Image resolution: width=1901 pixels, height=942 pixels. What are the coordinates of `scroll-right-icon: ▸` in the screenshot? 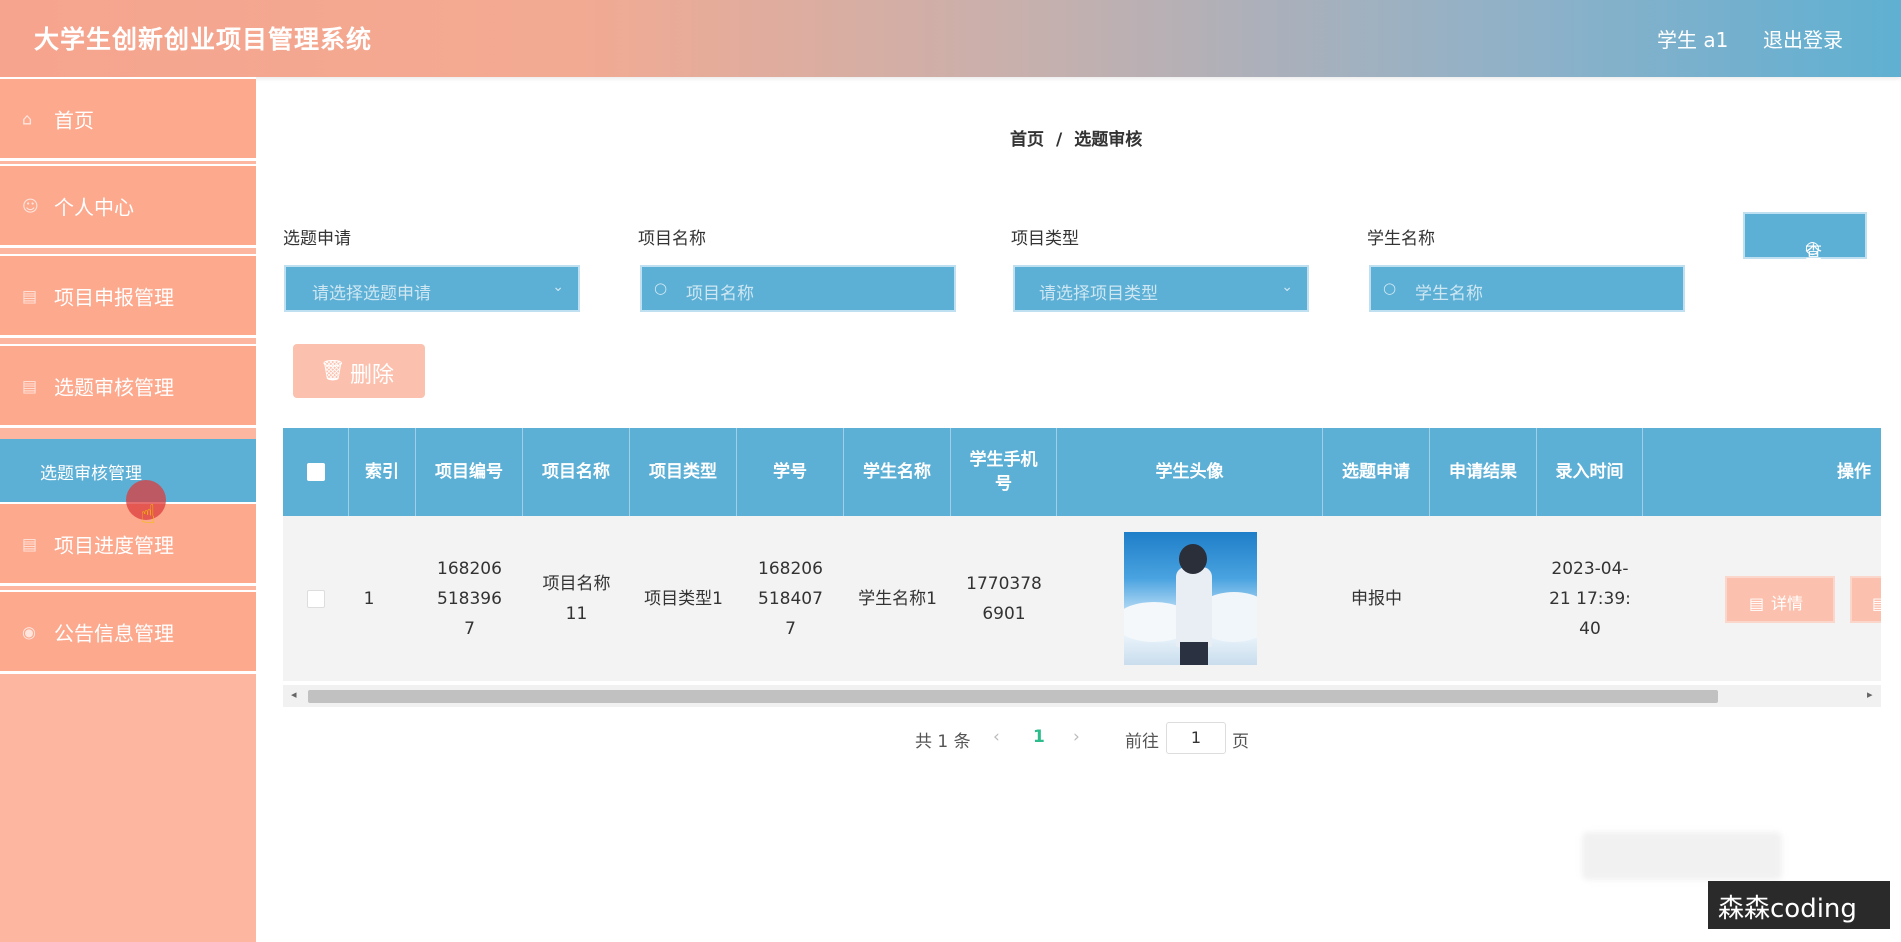 It's located at (1870, 694).